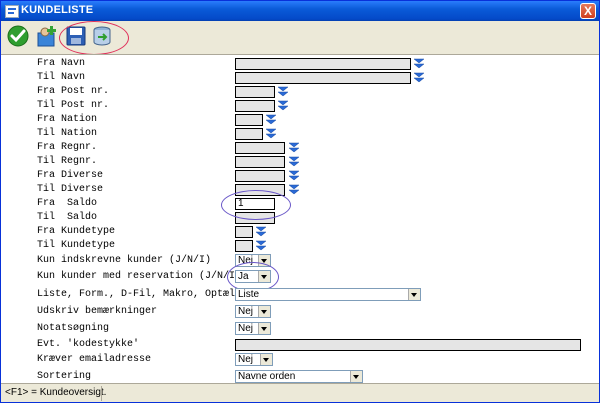  I want to click on label-til-saldo: Til Saldo, so click(67, 217).